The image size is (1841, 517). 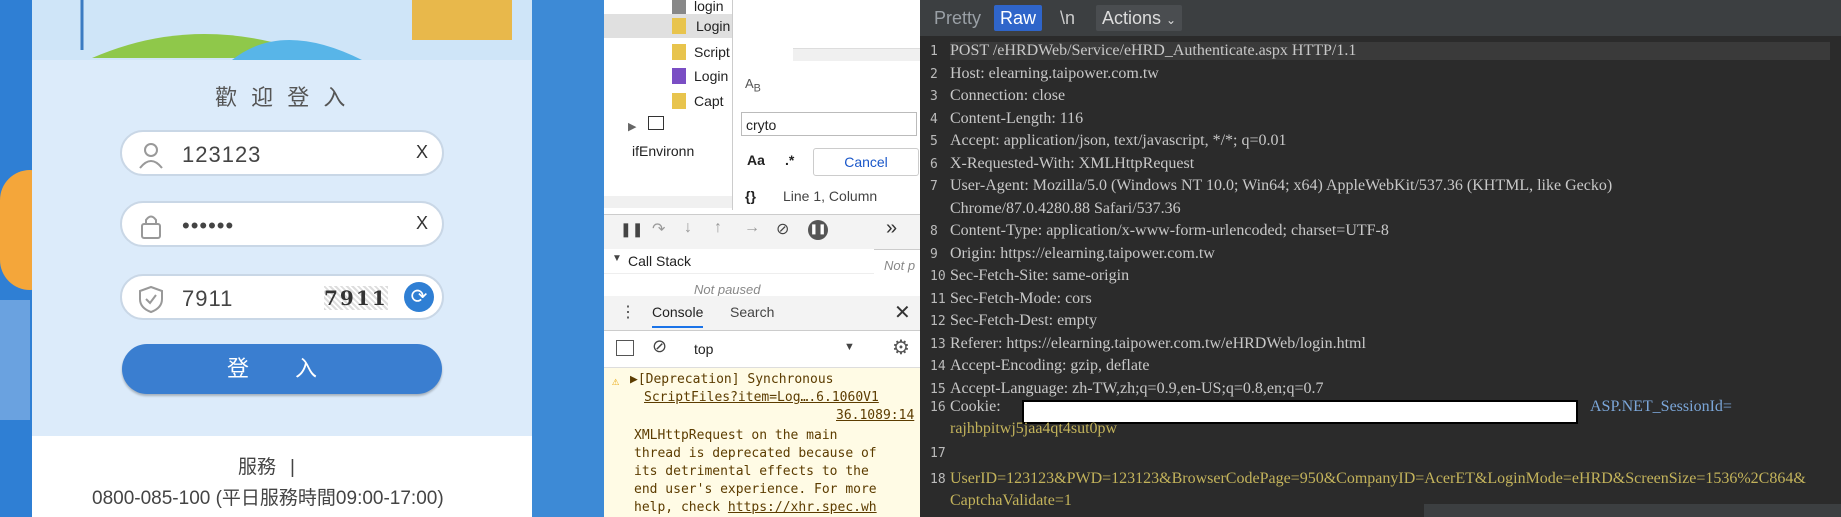 What do you see at coordinates (902, 312) in the screenshot?
I see `close-drawer-icon: ✕` at bounding box center [902, 312].